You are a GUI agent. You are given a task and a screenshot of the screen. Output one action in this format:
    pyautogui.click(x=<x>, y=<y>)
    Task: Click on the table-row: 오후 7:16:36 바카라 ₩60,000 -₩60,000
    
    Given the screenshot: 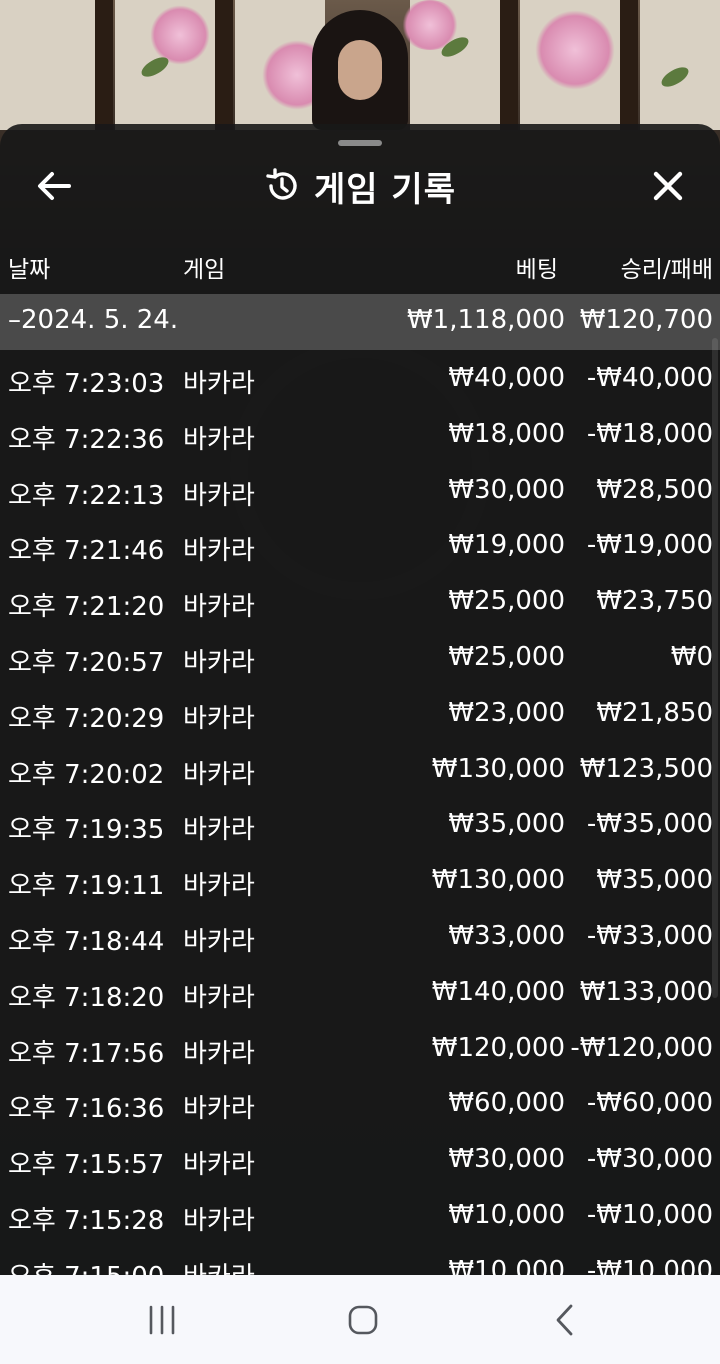 What is the action you would take?
    pyautogui.click(x=360, y=1103)
    